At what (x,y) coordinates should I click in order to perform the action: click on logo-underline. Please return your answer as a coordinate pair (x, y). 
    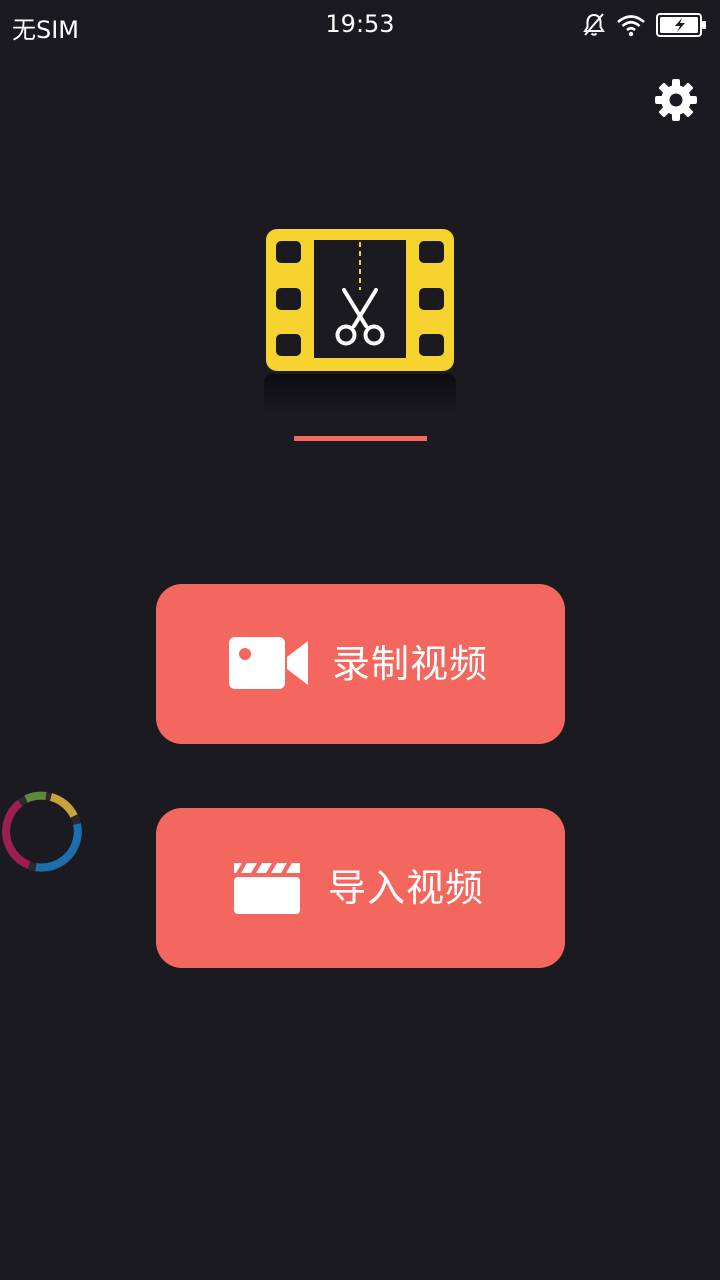
    Looking at the image, I should click on (360, 438).